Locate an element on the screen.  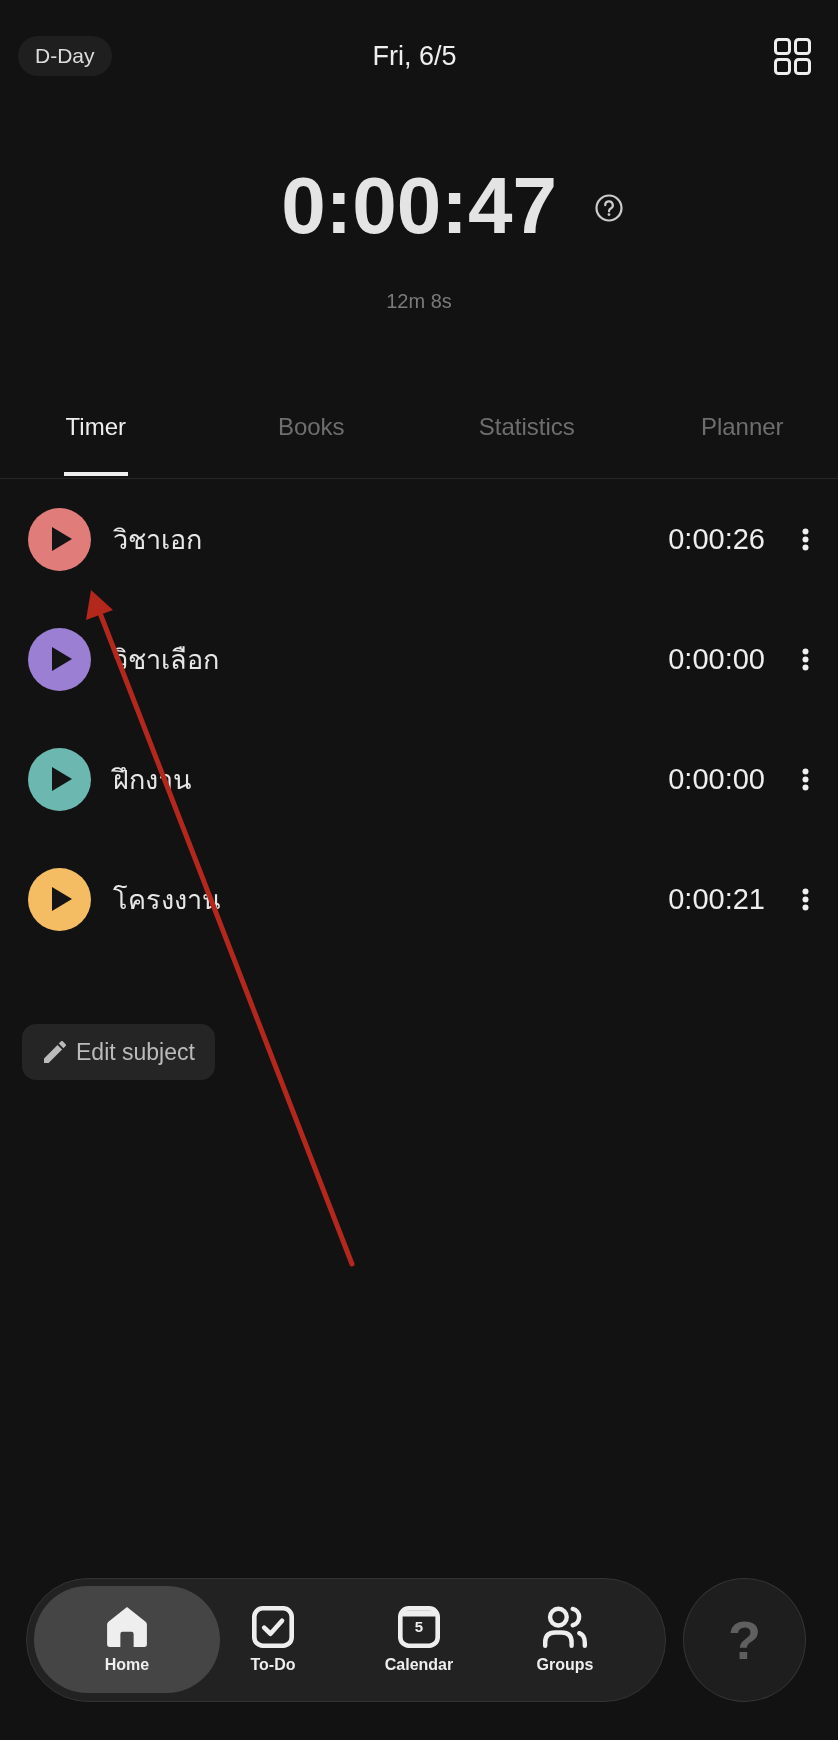
people-icon is located at coordinates (565, 1626).